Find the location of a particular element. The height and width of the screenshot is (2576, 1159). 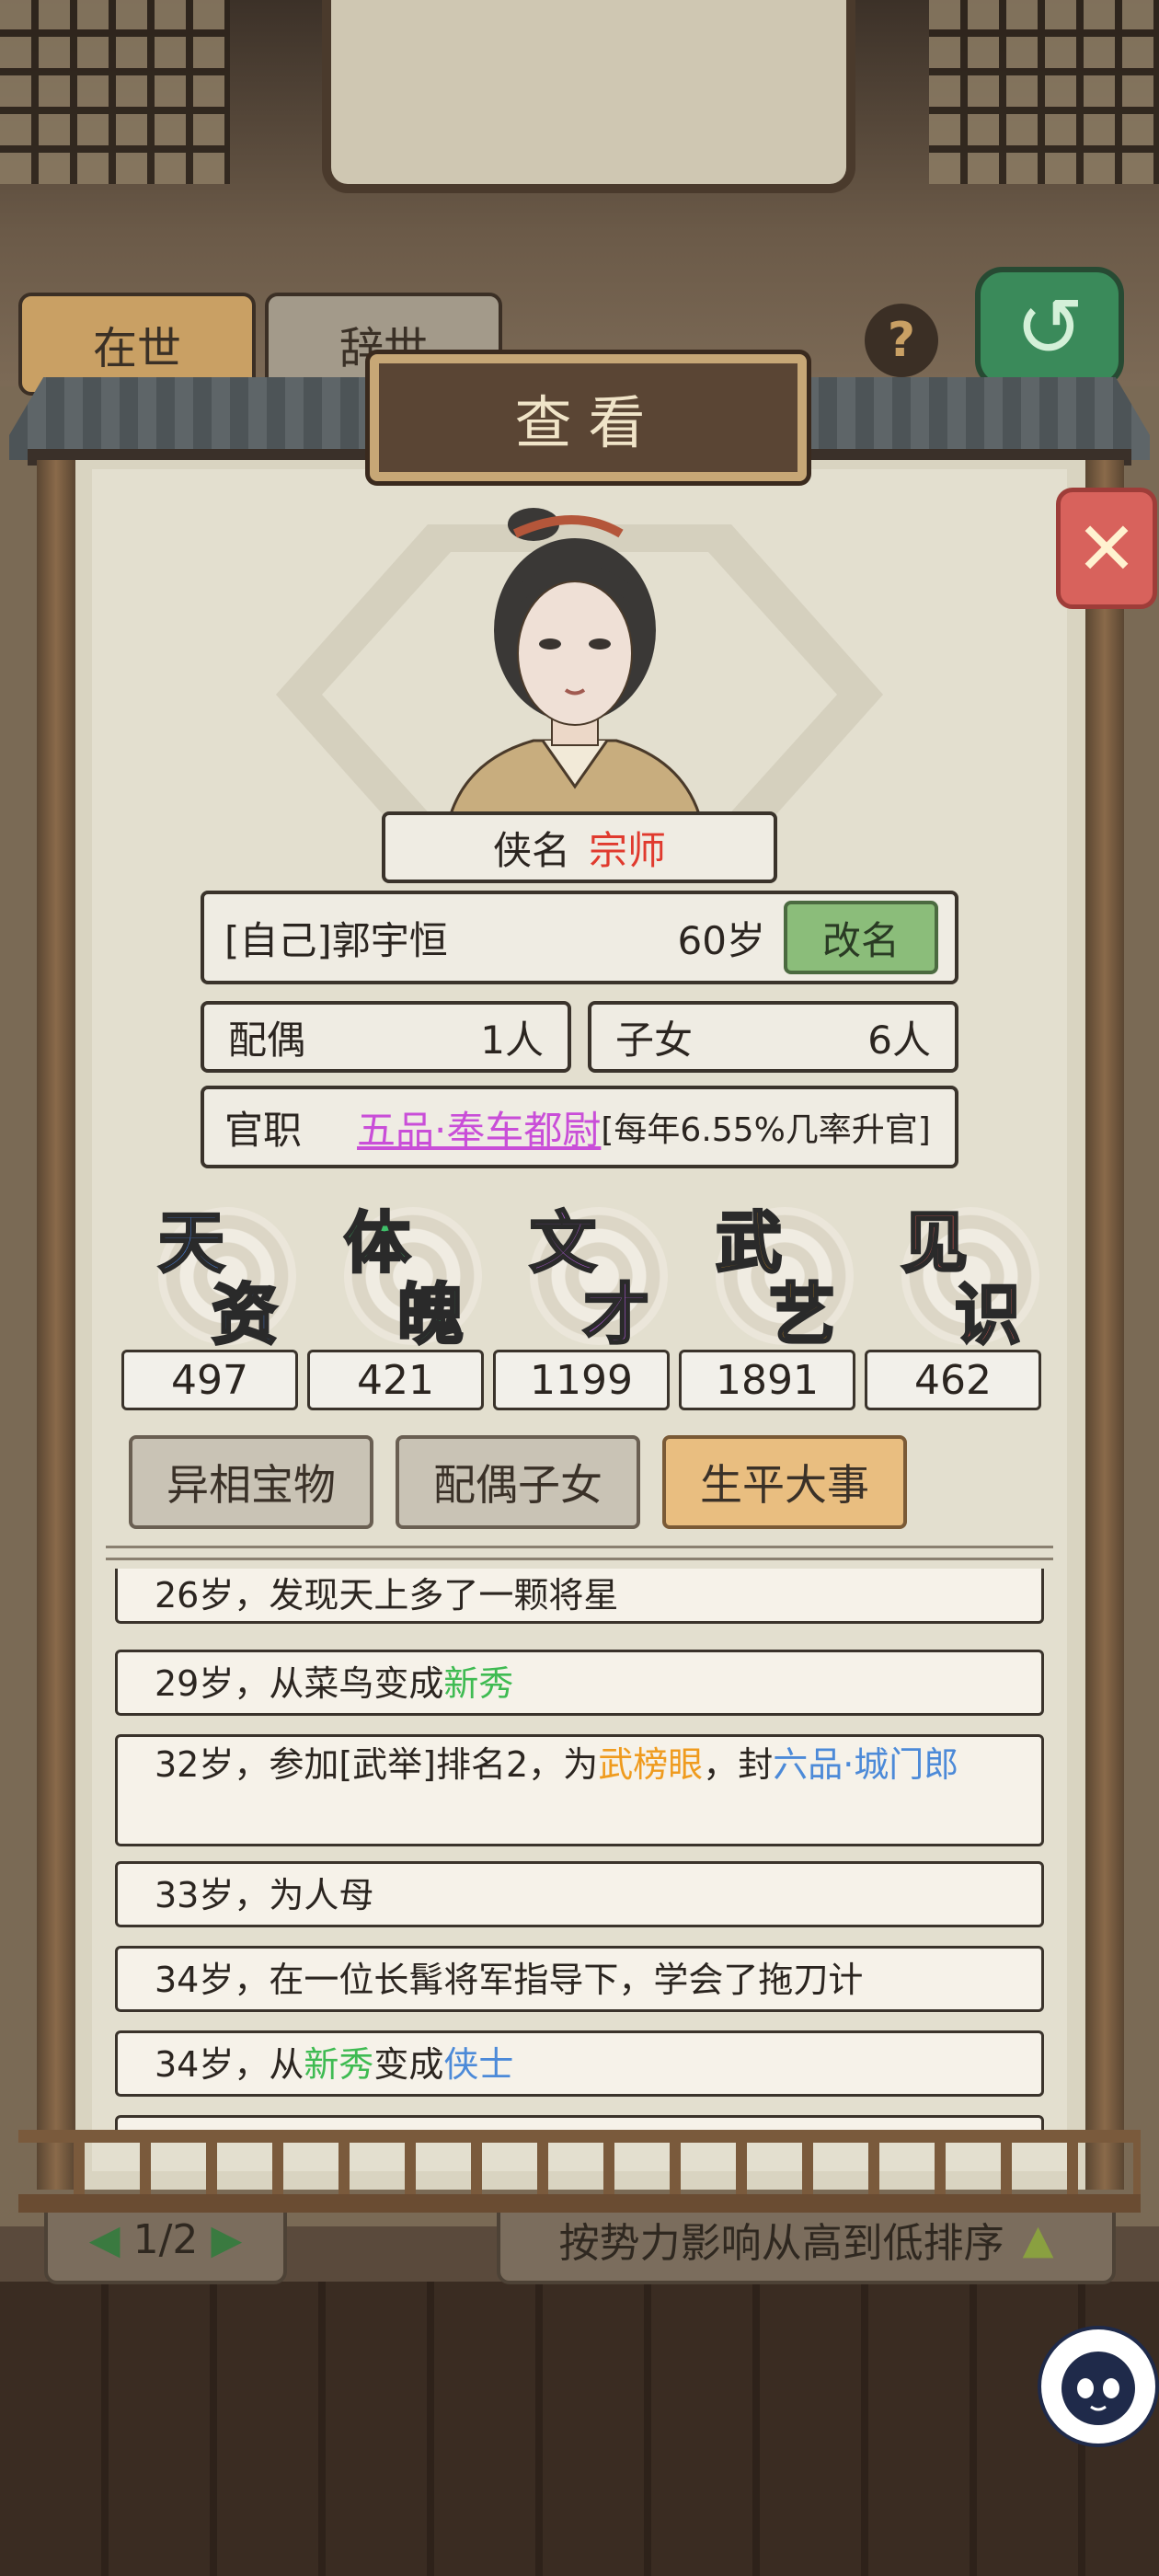

back-button: ↺ is located at coordinates (1049, 327).